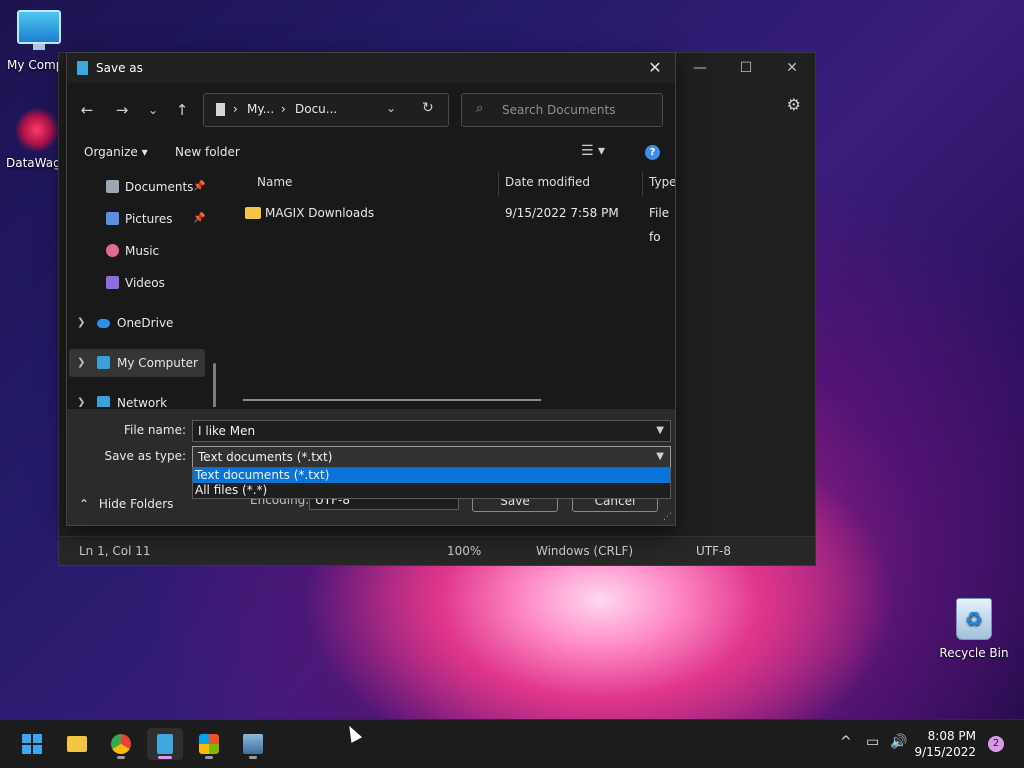 The width and height of the screenshot is (1024, 768). What do you see at coordinates (428, 108) in the screenshot?
I see `refresh-icon: ↻` at bounding box center [428, 108].